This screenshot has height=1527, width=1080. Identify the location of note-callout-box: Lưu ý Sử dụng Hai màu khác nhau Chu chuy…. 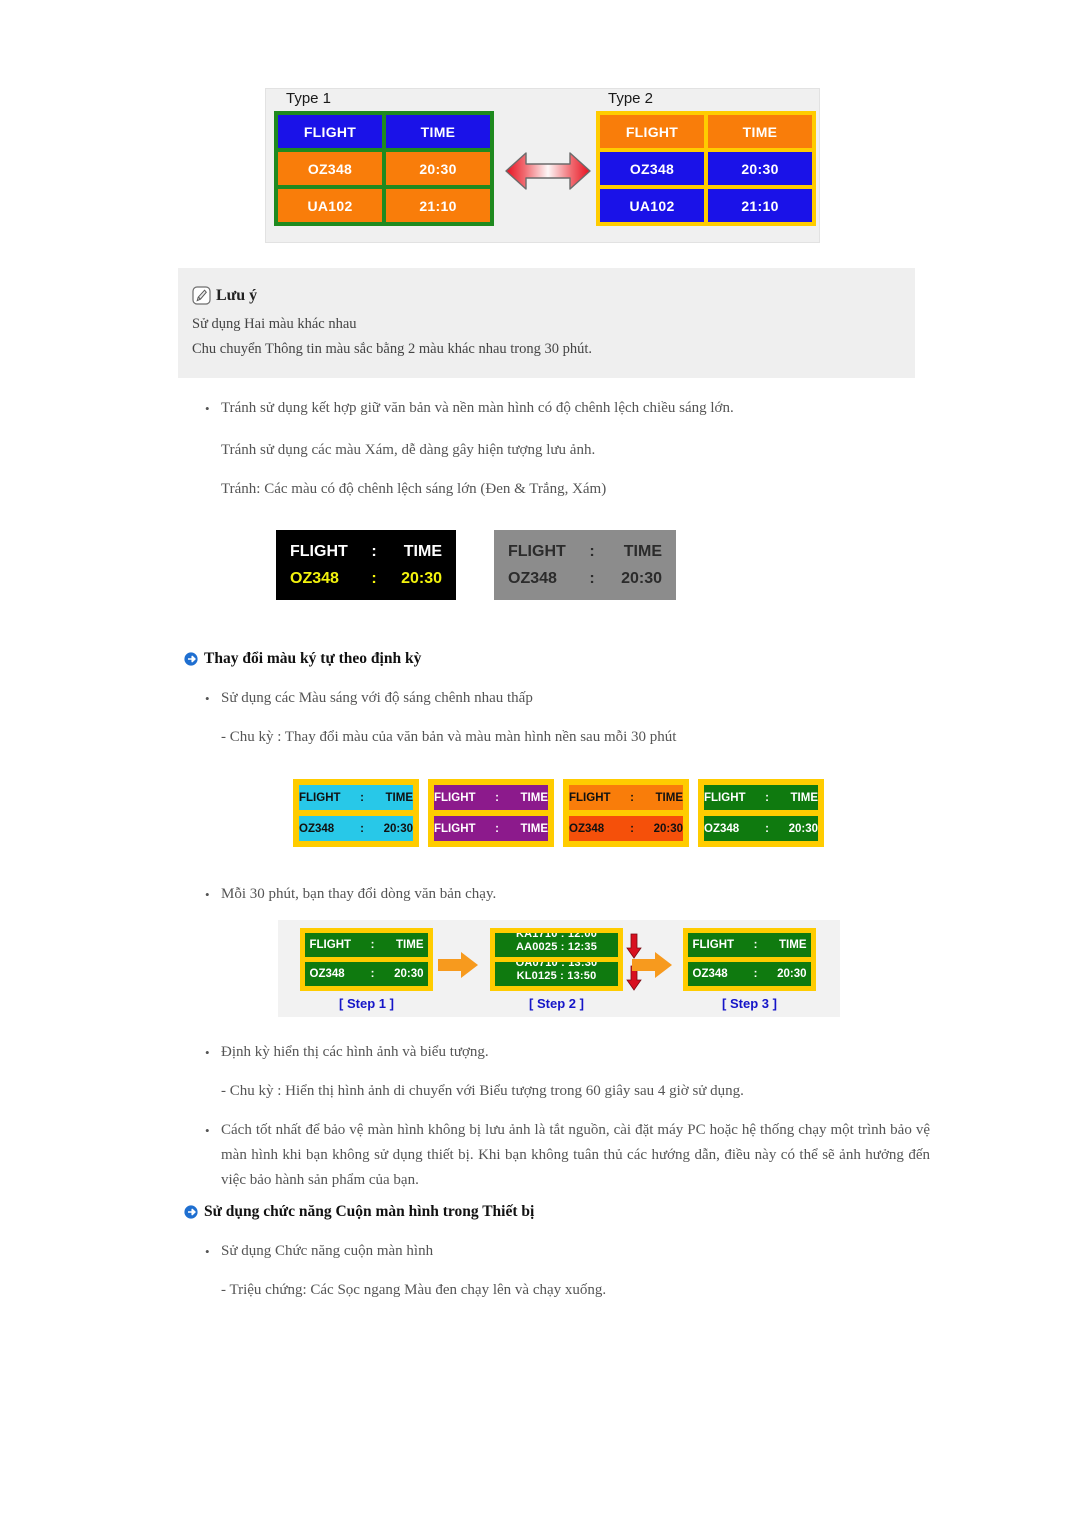
(546, 323).